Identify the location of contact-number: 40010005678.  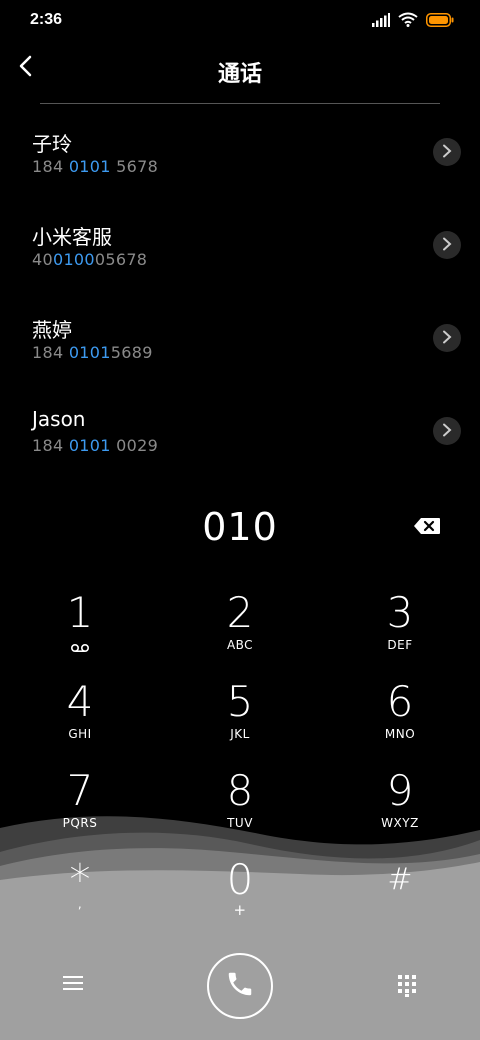
(90, 259).